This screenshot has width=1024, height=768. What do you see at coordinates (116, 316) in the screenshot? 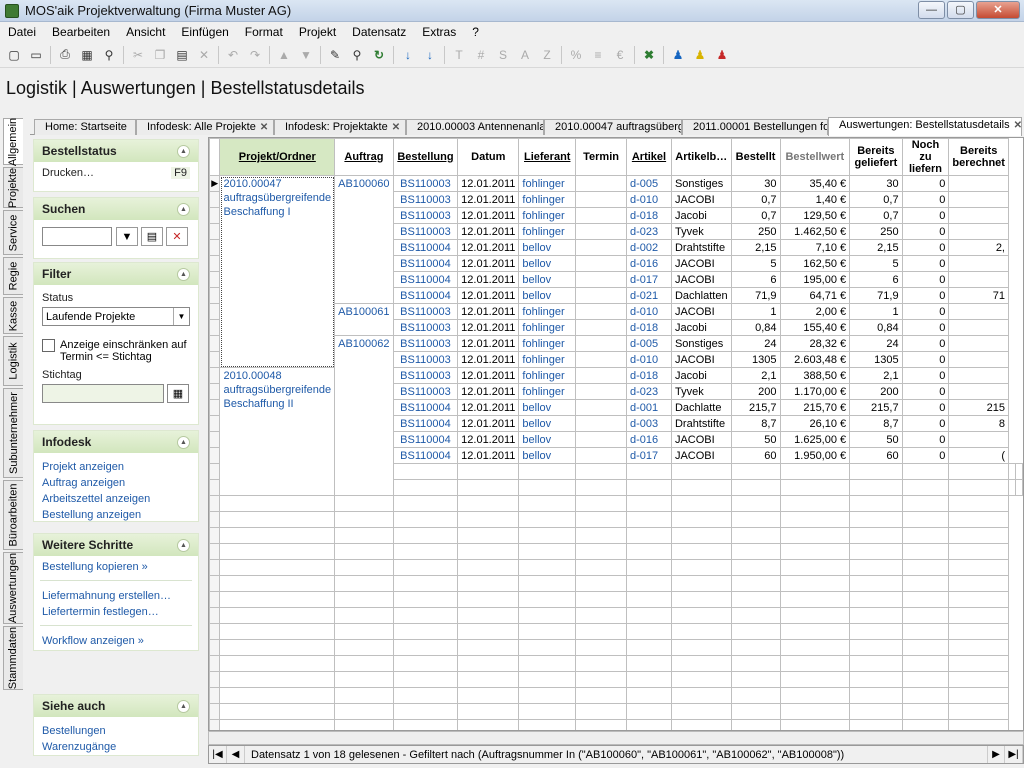
I see `status-select: Laufende Projekte ▼` at bounding box center [116, 316].